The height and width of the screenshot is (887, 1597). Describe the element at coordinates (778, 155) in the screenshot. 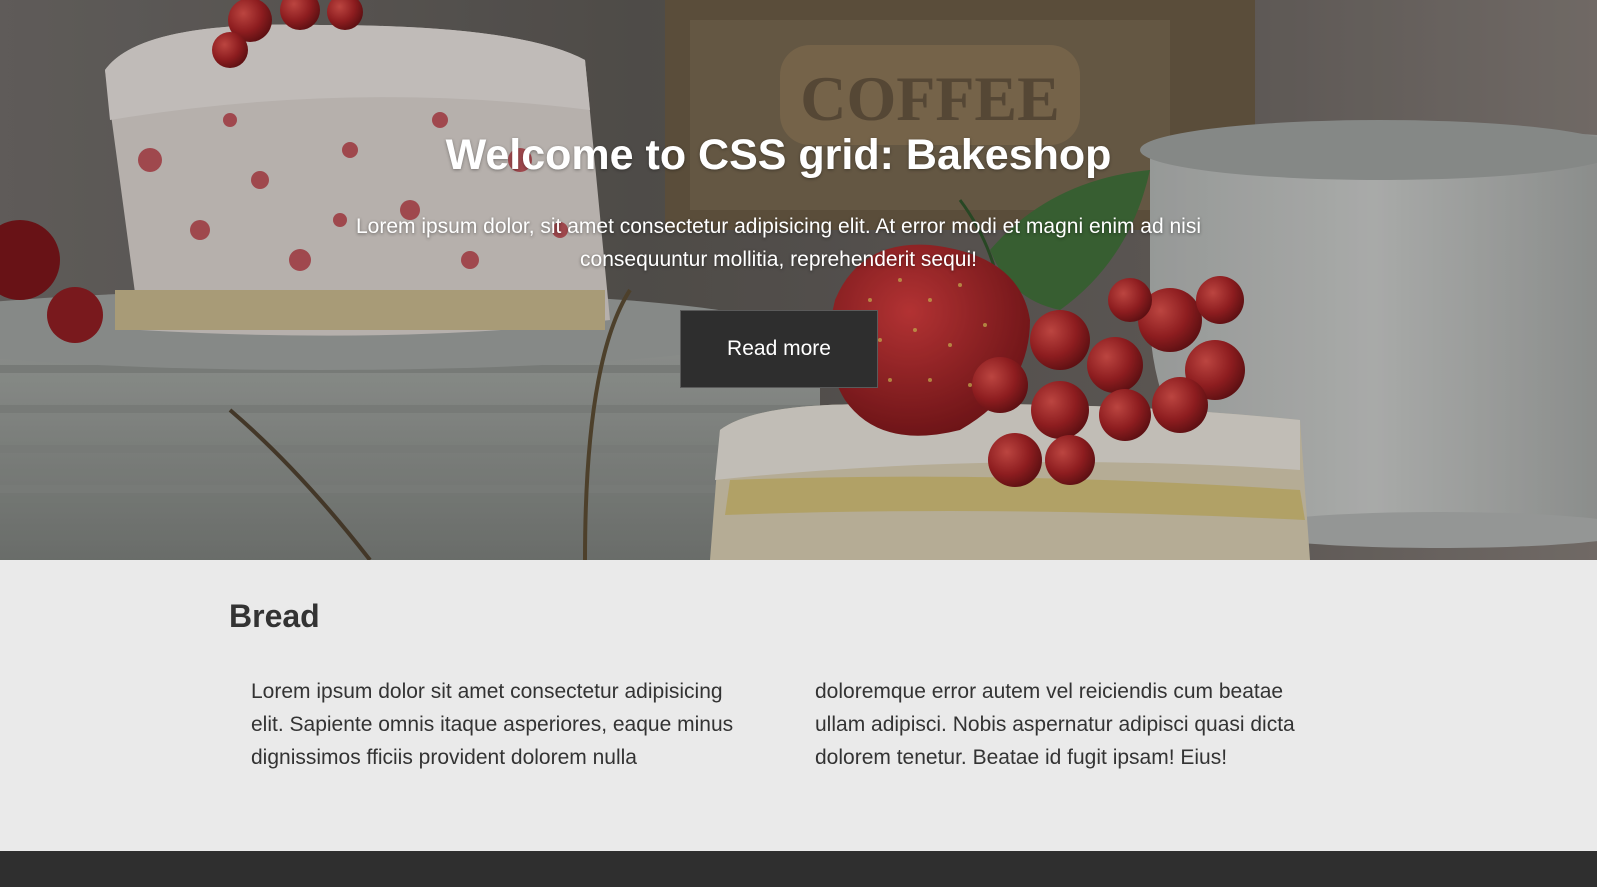

I see `hero-title: Welcome to CSS grid: Bakeshop` at that location.